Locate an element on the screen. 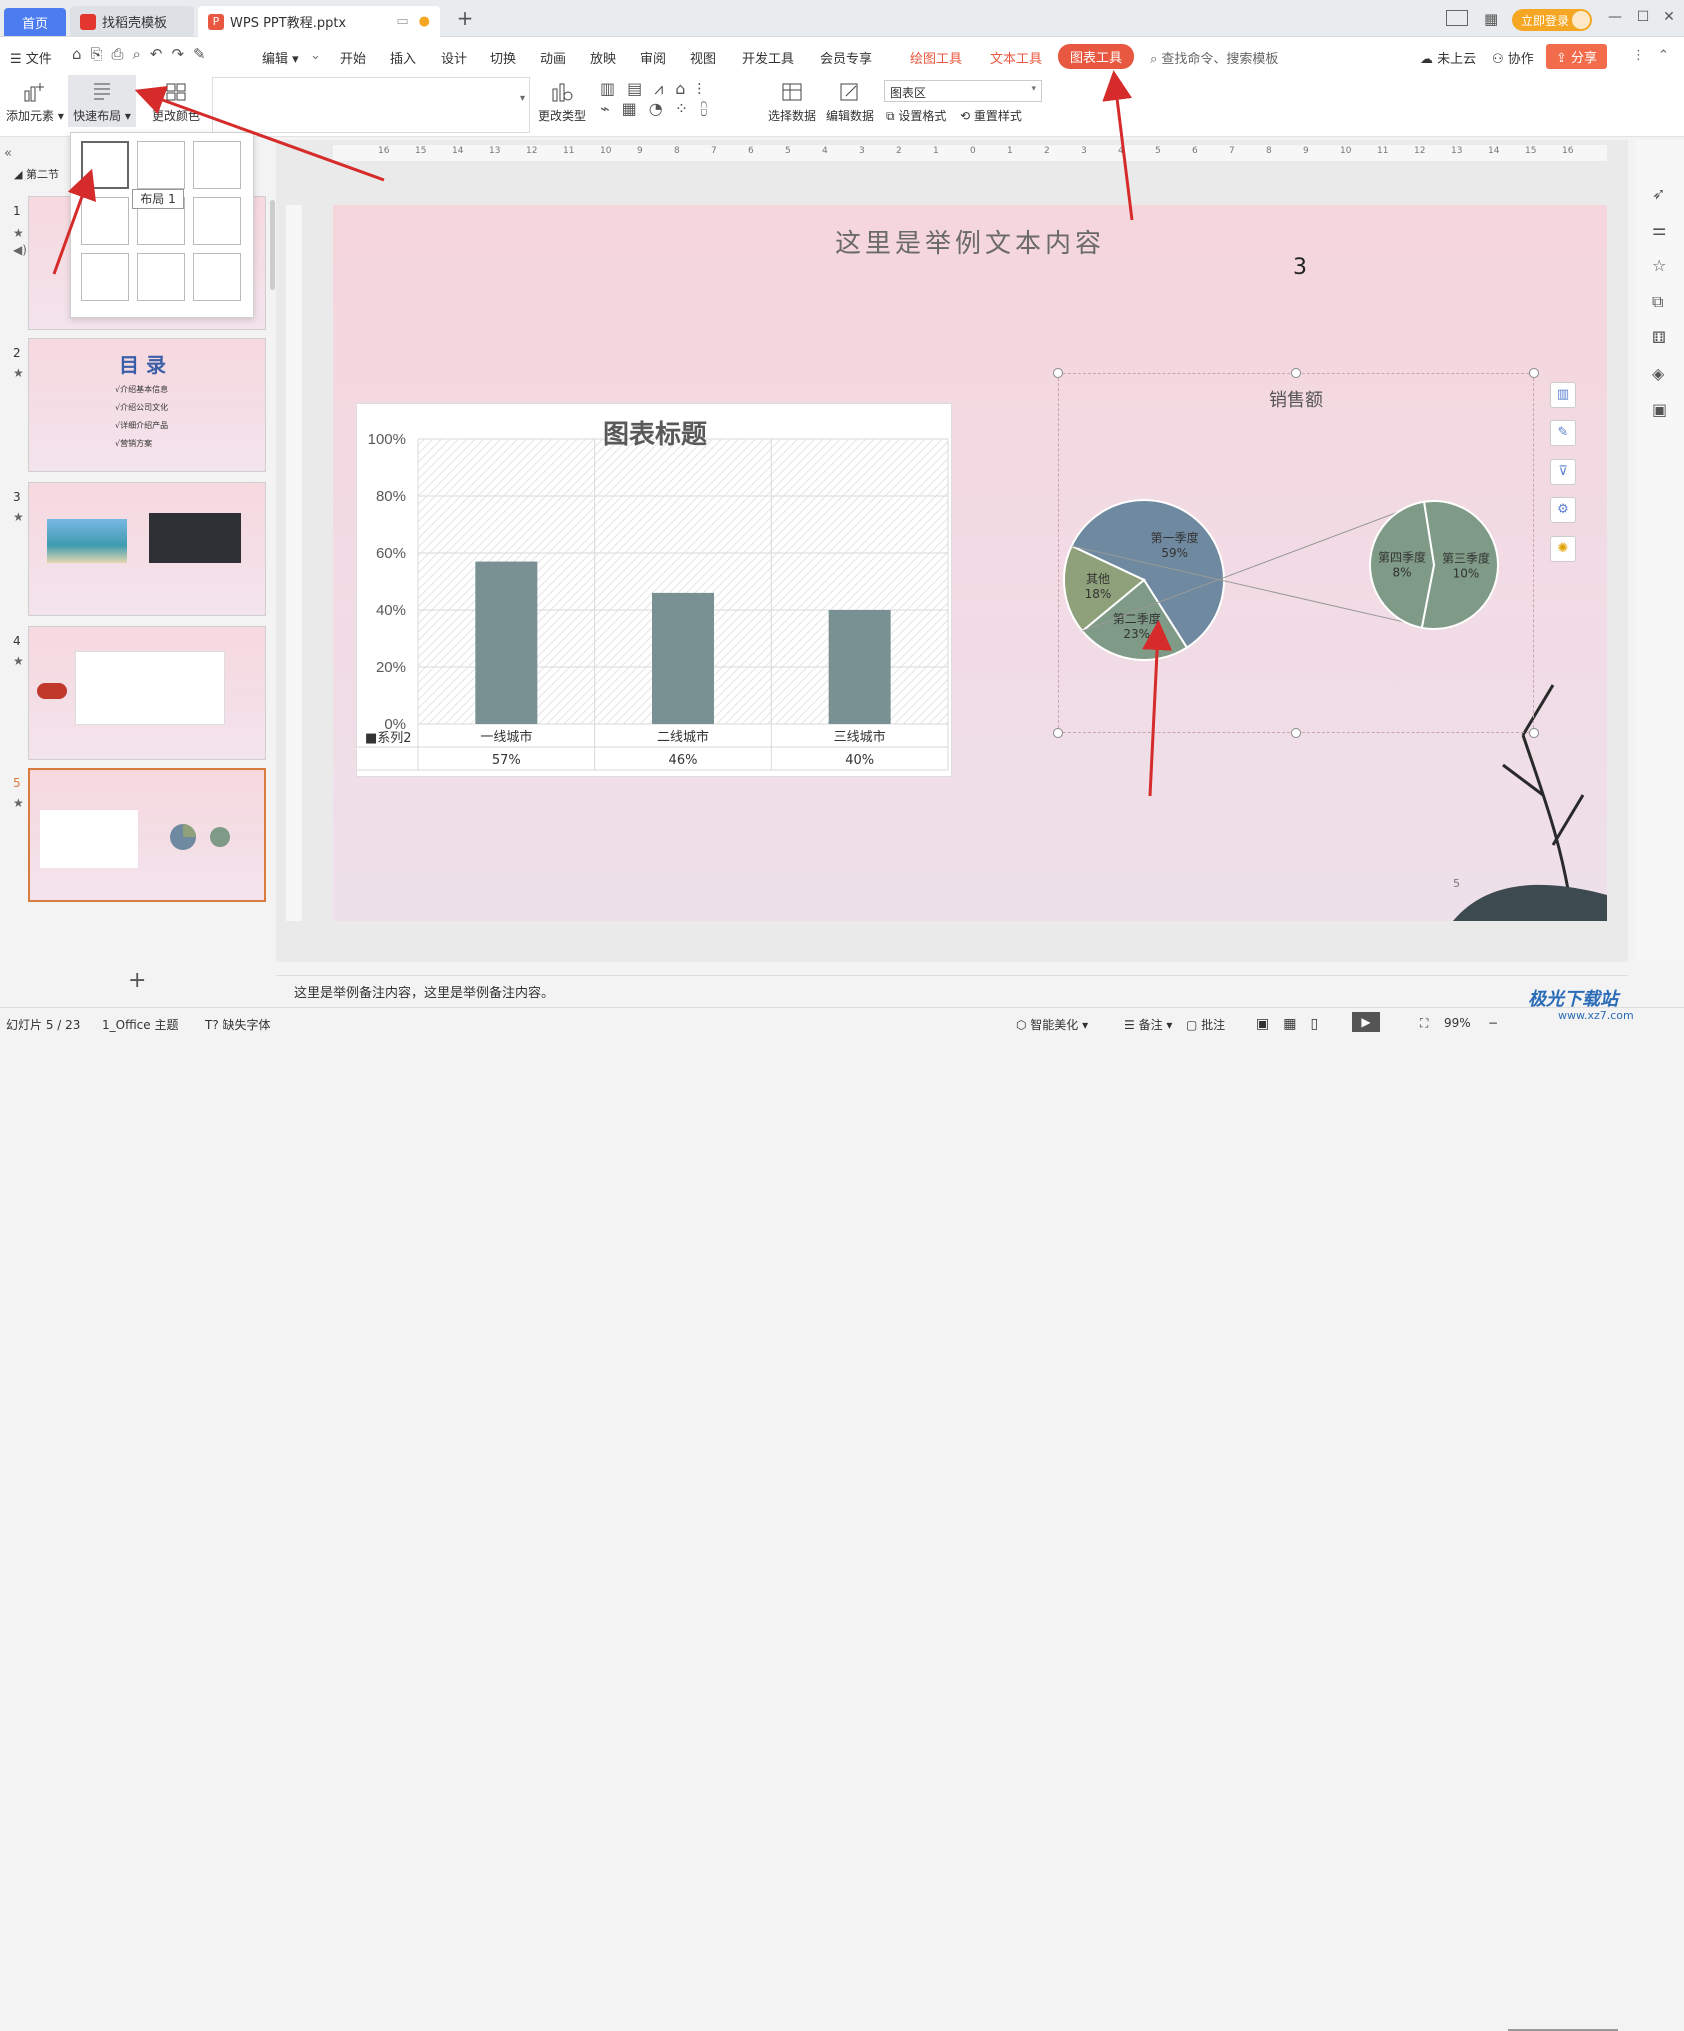 Image resolution: width=1684 pixels, height=2031 pixels. menu-insert: 插入 is located at coordinates (403, 57).